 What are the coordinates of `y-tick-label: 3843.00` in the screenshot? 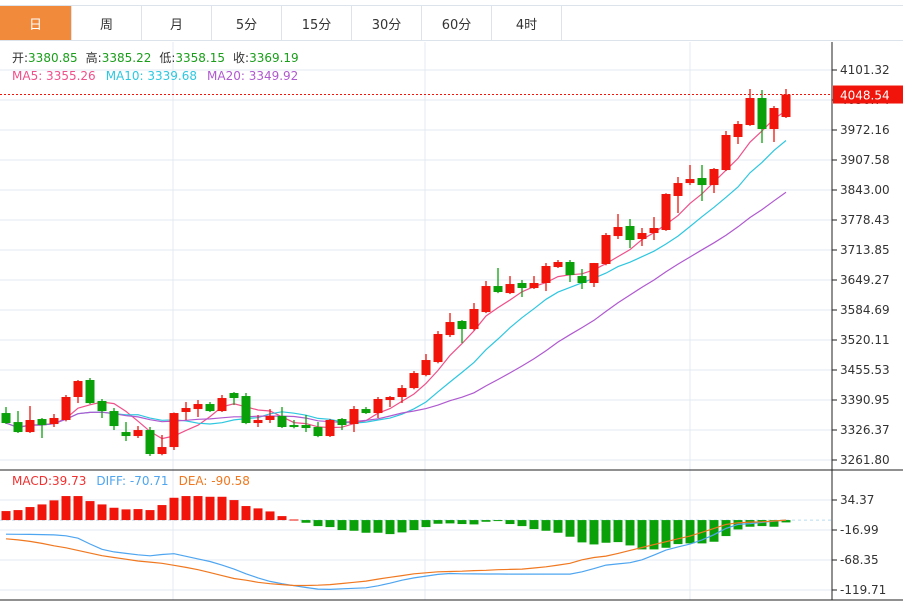 It's located at (865, 190).